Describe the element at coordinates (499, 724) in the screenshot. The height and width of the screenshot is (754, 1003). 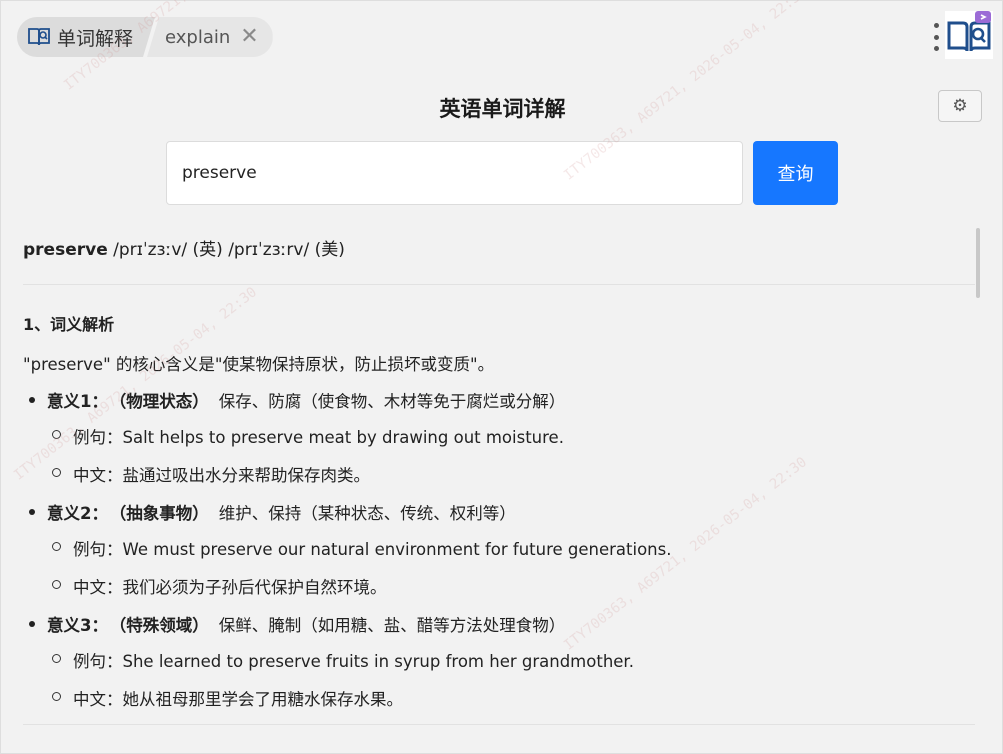
I see `divider` at that location.